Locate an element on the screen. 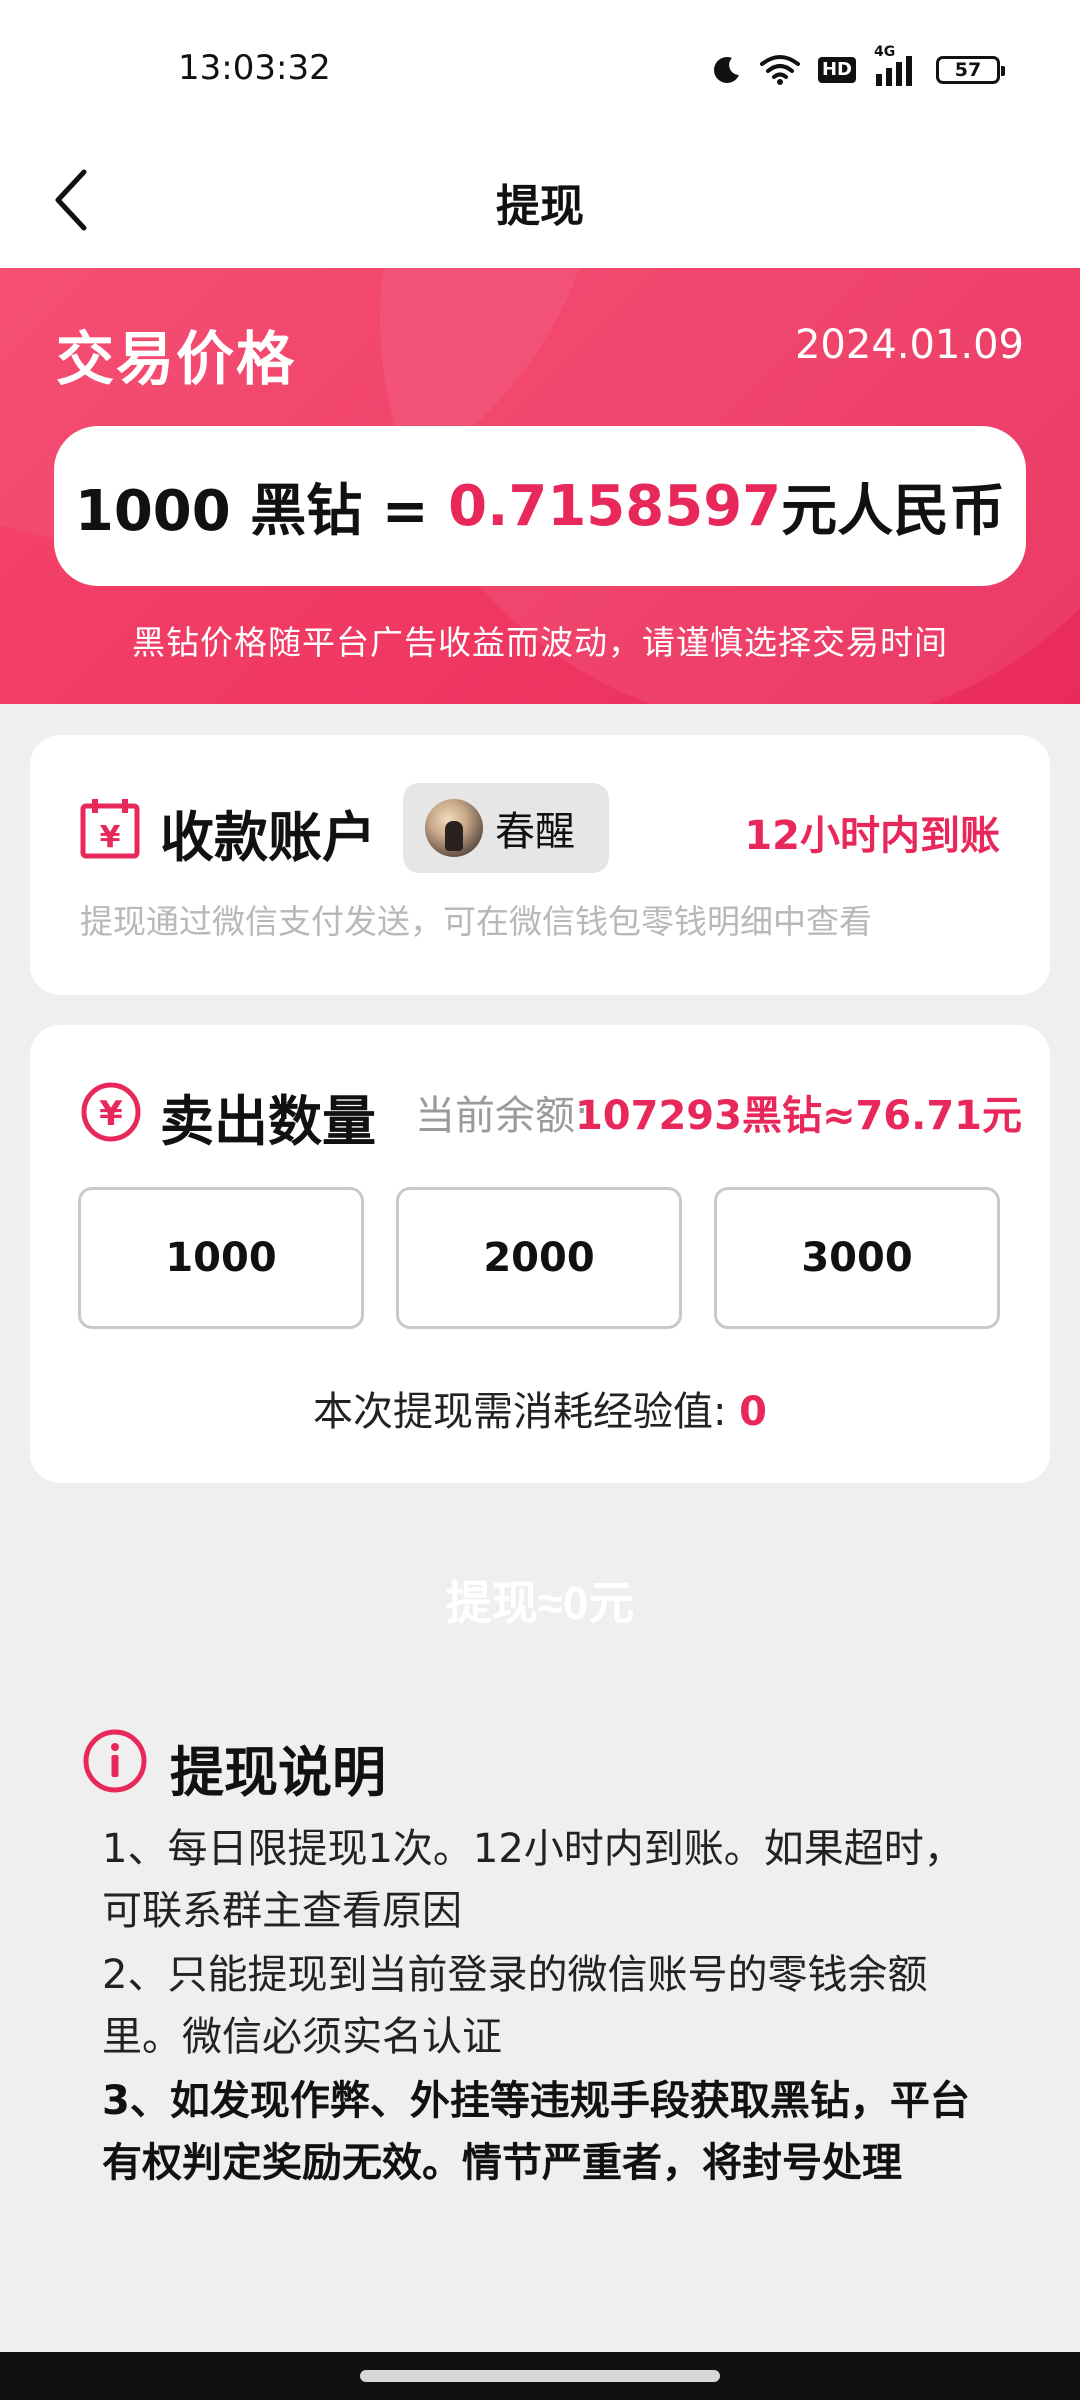 The height and width of the screenshot is (2400, 1080). home-indicator is located at coordinates (540, 2376).